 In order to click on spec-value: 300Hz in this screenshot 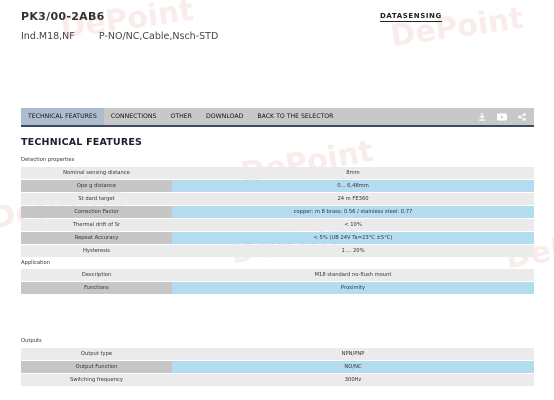, I will do `click(353, 380)`.